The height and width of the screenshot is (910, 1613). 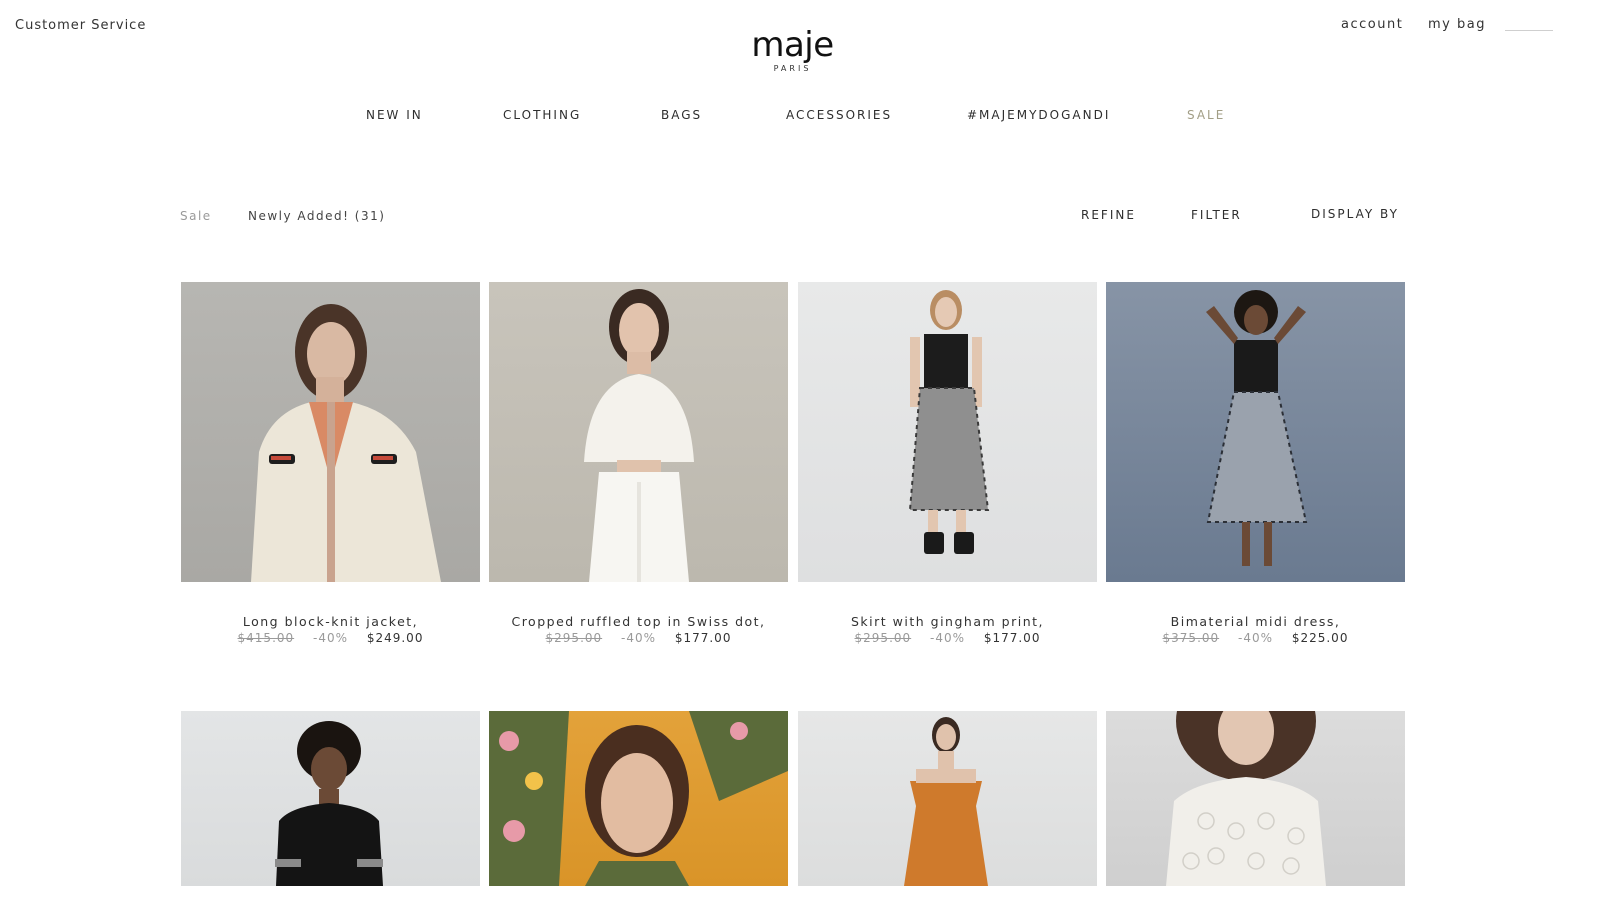 What do you see at coordinates (1255, 621) in the screenshot?
I see `product-name: Bimaterial midi dress,` at bounding box center [1255, 621].